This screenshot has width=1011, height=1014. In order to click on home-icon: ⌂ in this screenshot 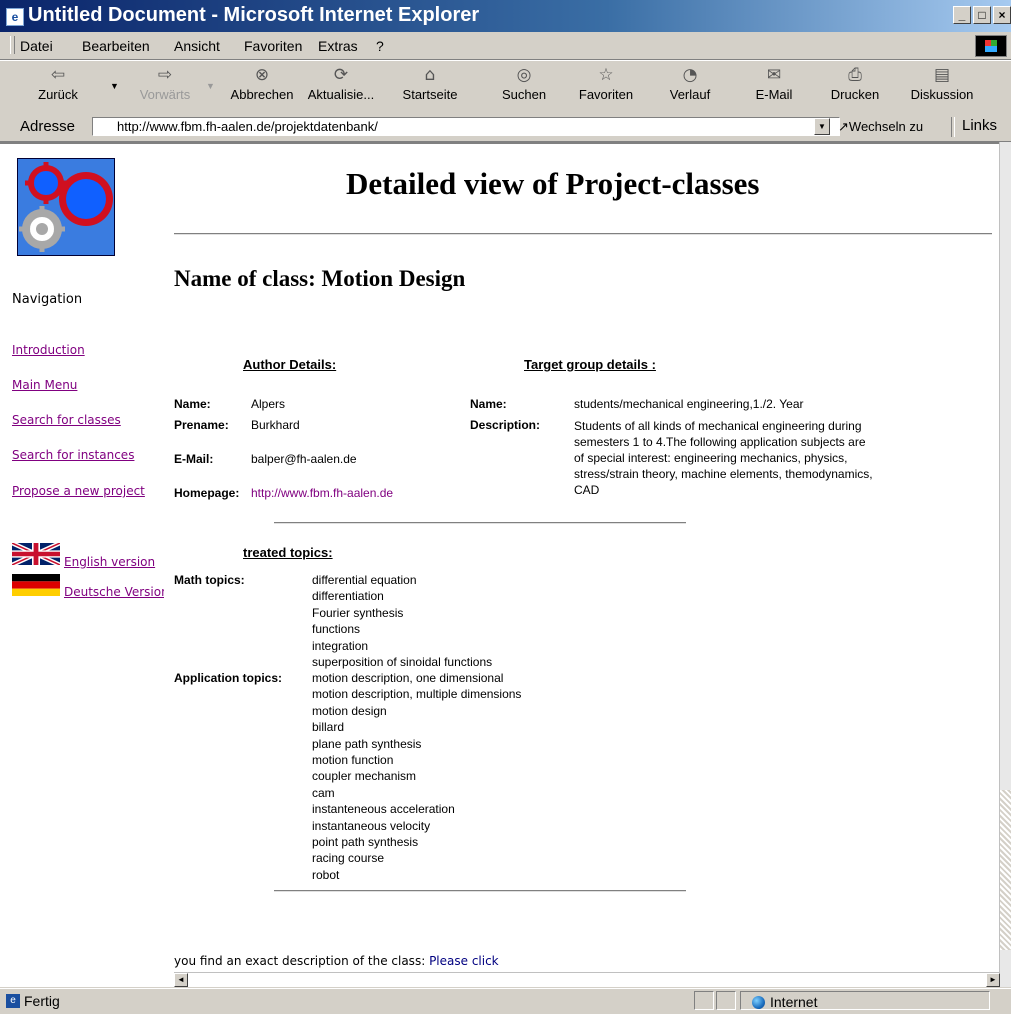, I will do `click(430, 75)`.